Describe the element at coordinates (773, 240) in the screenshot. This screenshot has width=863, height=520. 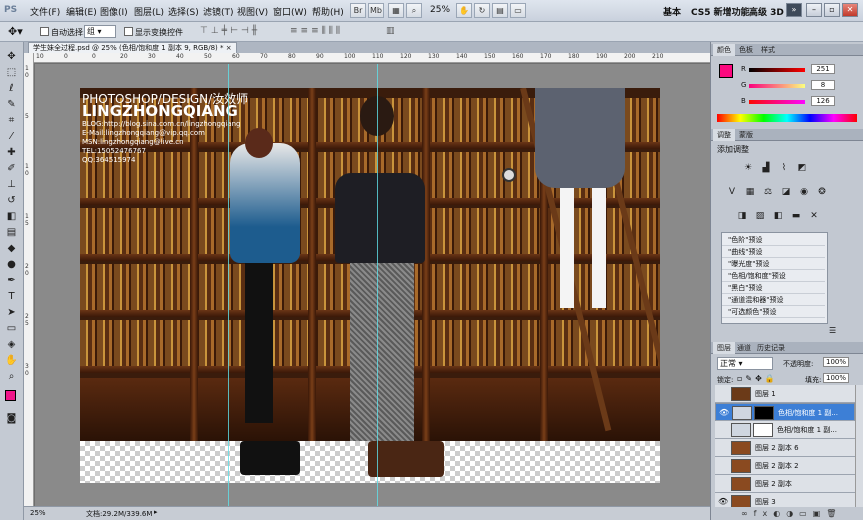
I see `preset-levels: "色阶"预设` at that location.